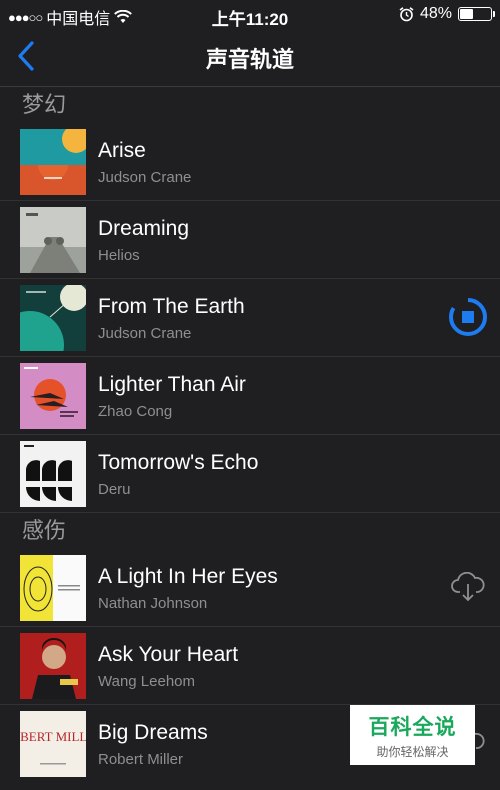 The width and height of the screenshot is (500, 790). I want to click on track-artist: Zhao Cong, so click(135, 411).